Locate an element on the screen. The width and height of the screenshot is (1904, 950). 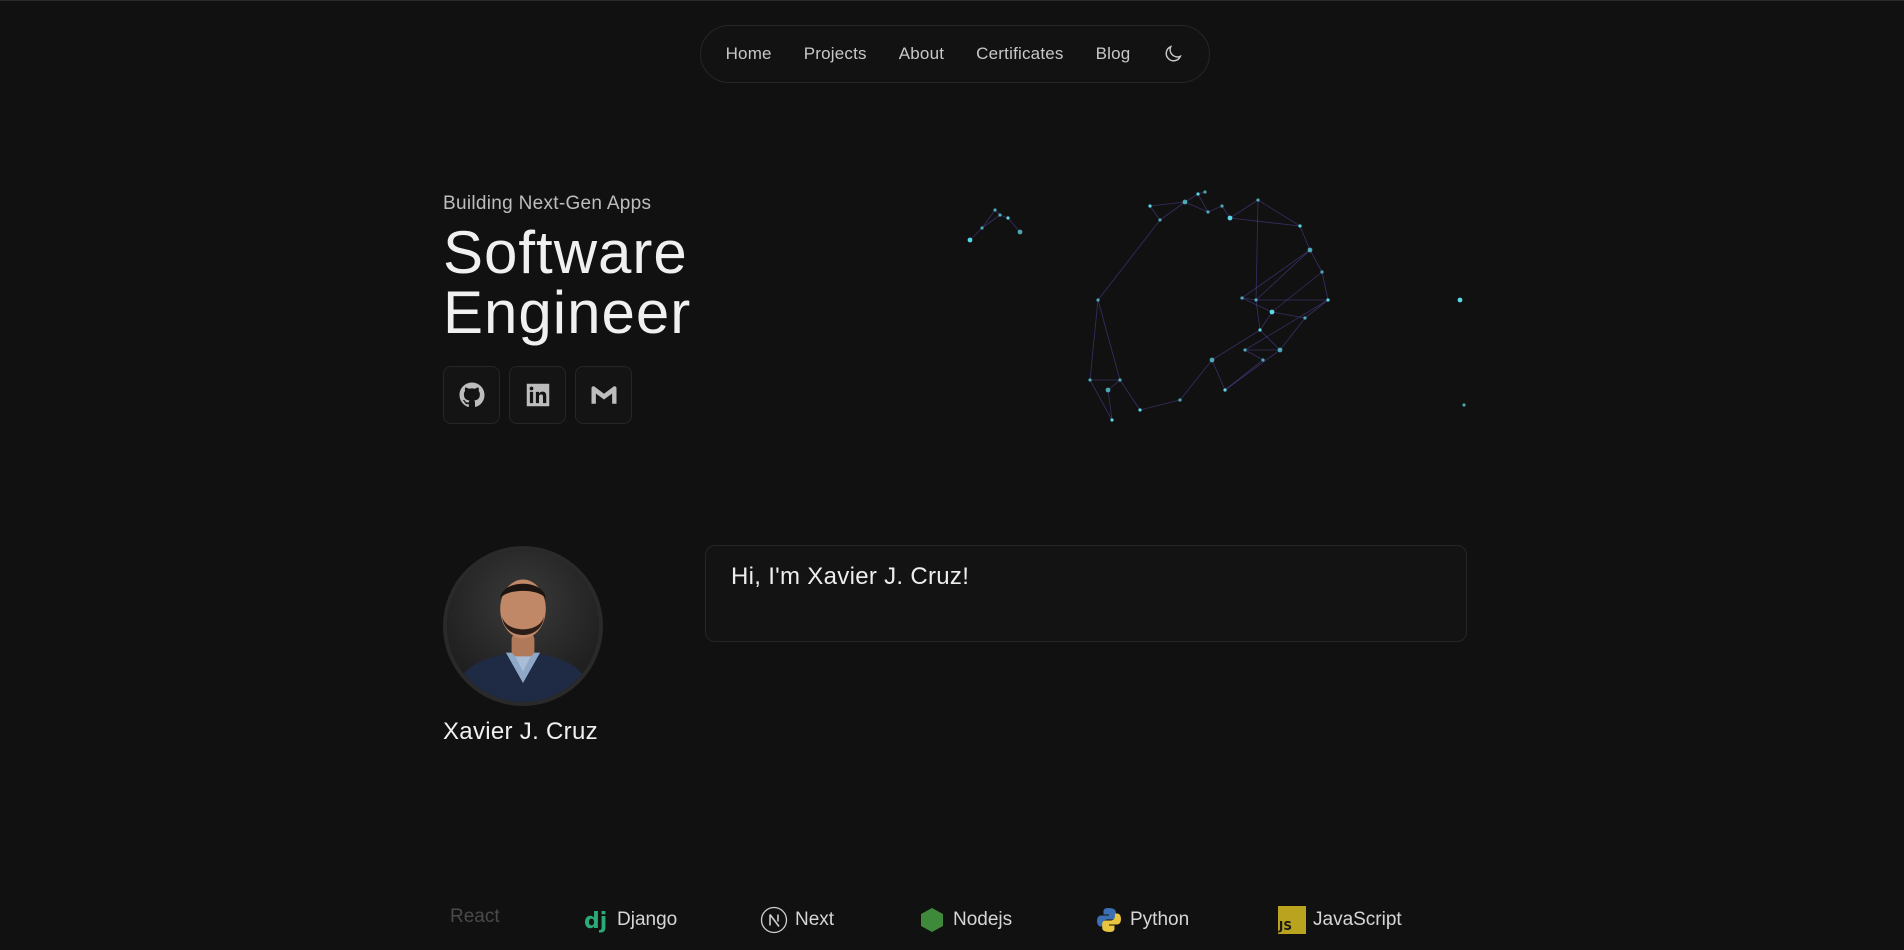
tech-label-next: Next is located at coordinates (815, 919).